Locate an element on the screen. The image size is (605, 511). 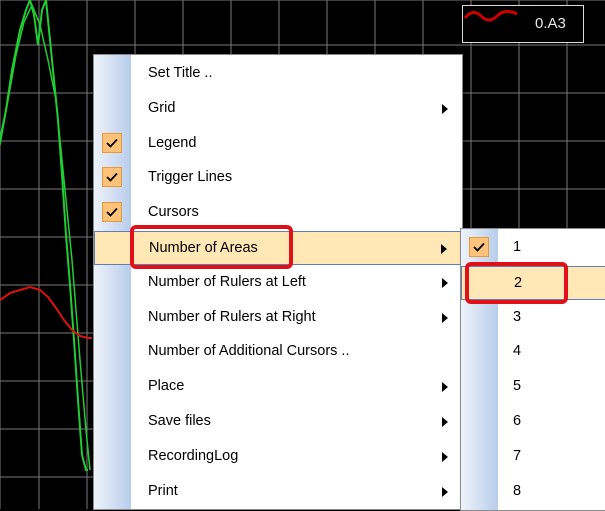
menu-item-number-of-additional-cursors: Number of Additional Cursors .. is located at coordinates (278, 352).